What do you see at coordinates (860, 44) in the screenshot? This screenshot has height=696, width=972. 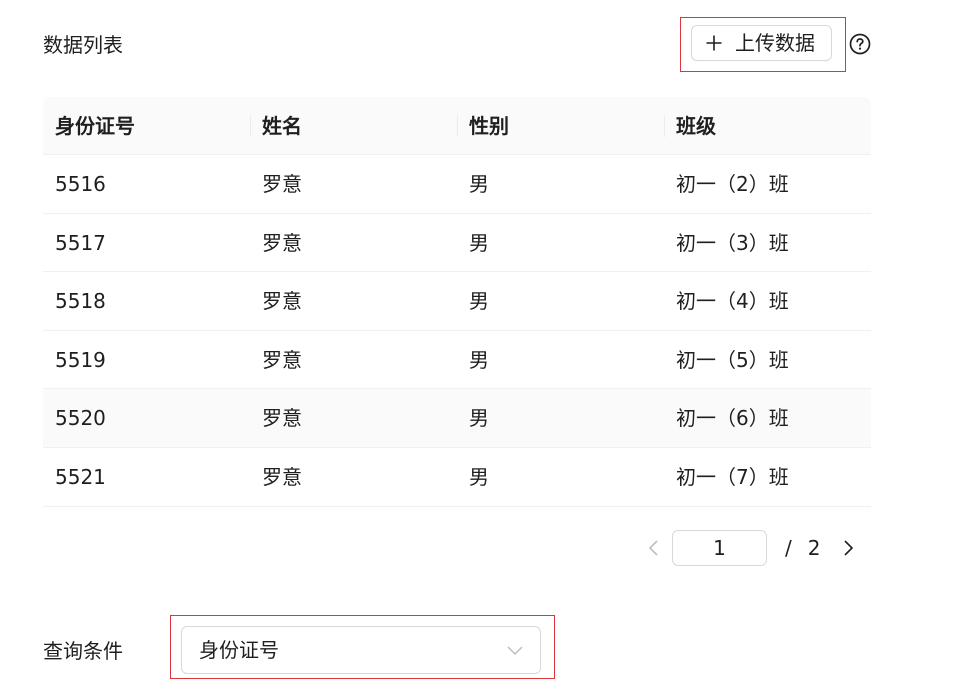 I see `question-circle-icon` at bounding box center [860, 44].